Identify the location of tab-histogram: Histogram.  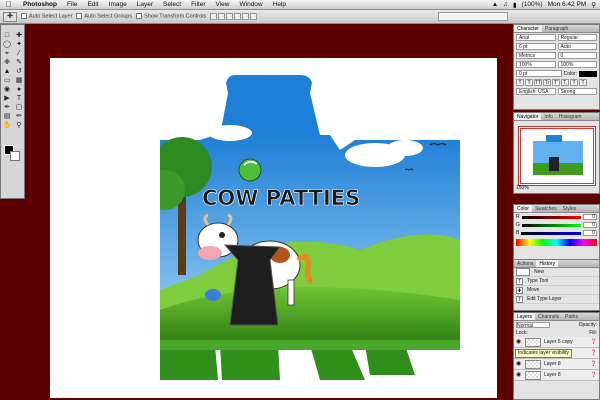
(570, 116).